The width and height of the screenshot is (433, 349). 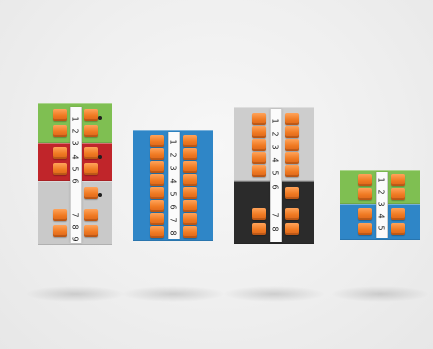 I want to click on terminal-number: 9, so click(x=75, y=239).